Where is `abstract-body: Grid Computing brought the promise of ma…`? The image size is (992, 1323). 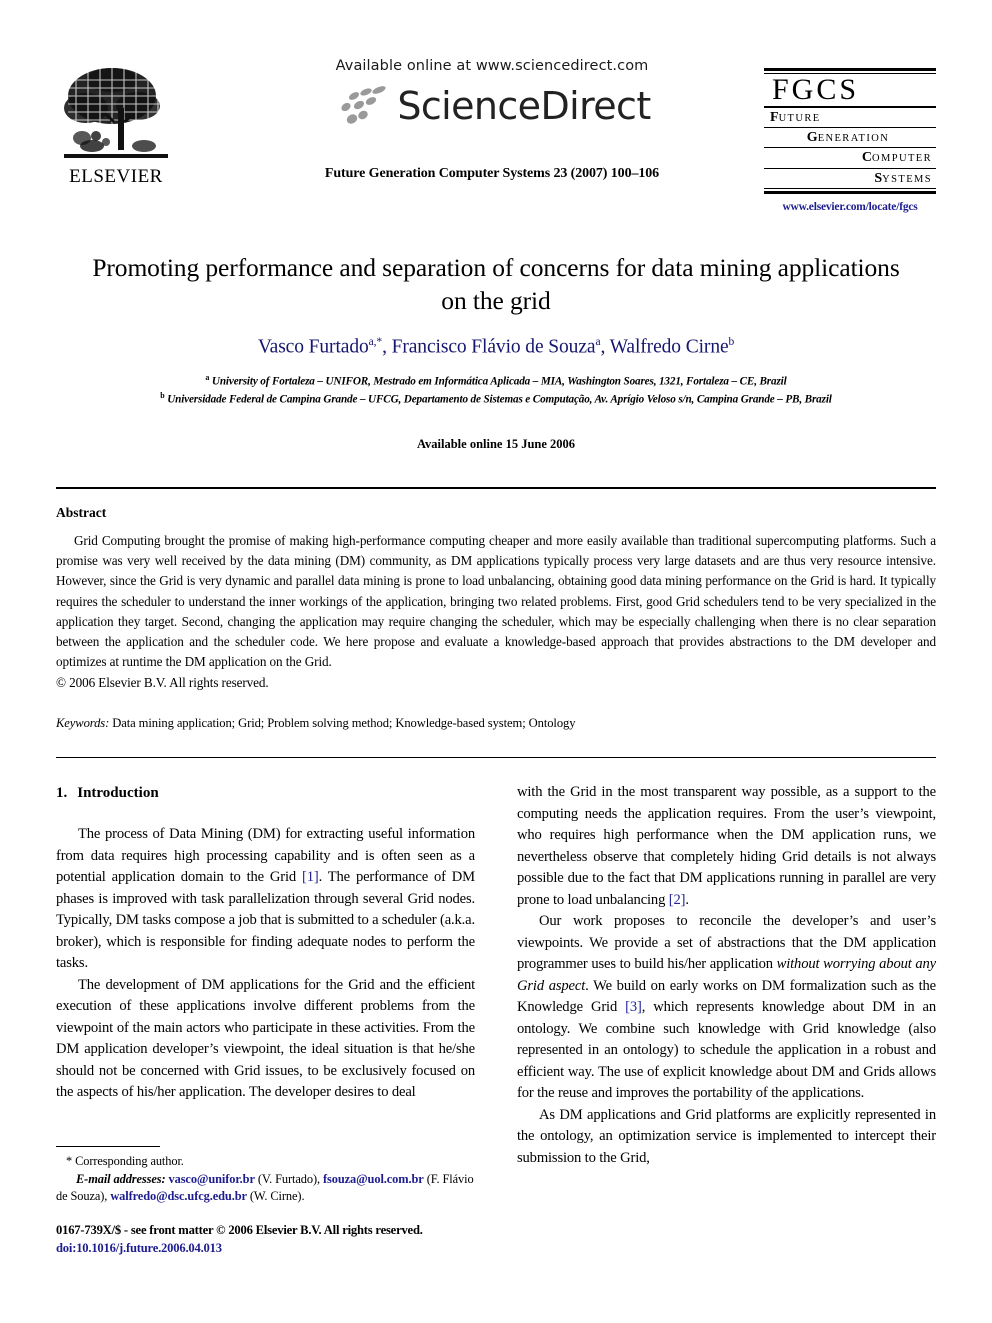 abstract-body: Grid Computing brought the promise of ma… is located at coordinates (496, 612).